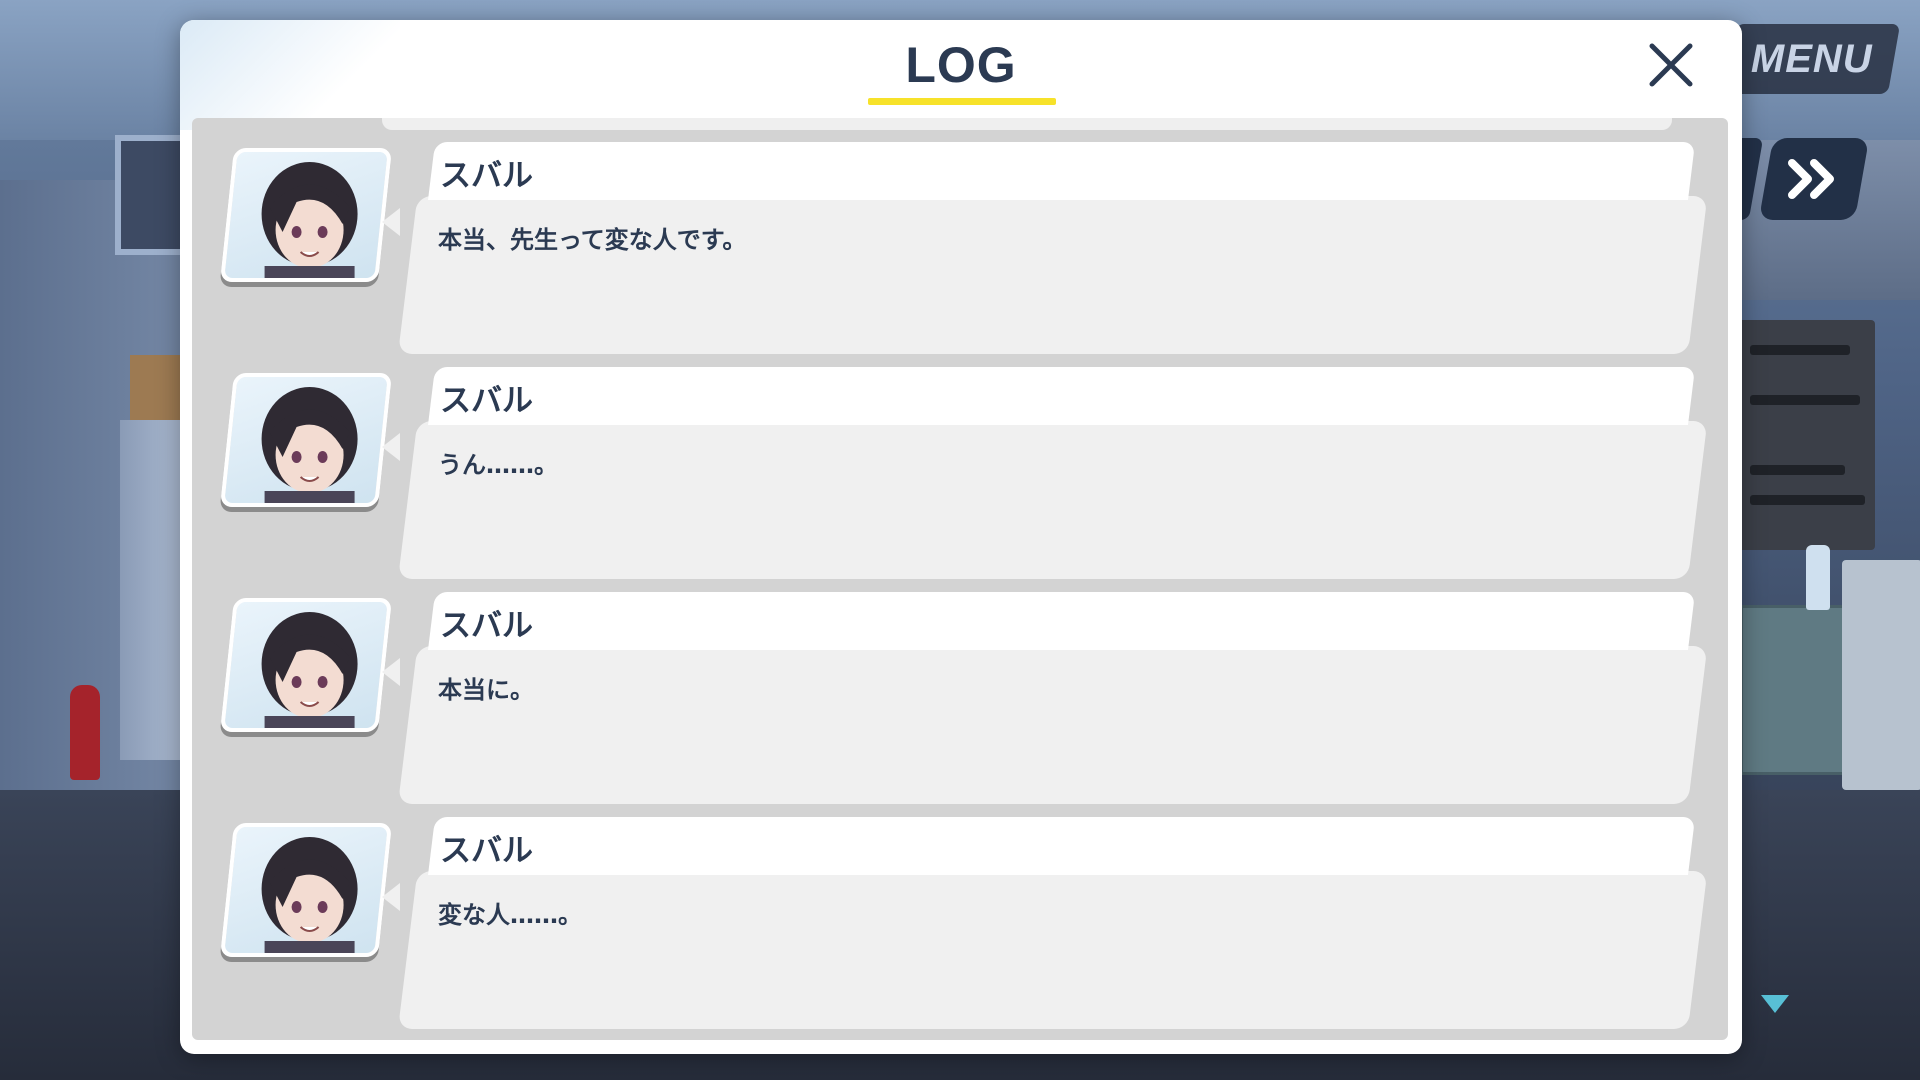 The width and height of the screenshot is (1920, 1080). I want to click on skip-button, so click(1814, 179).